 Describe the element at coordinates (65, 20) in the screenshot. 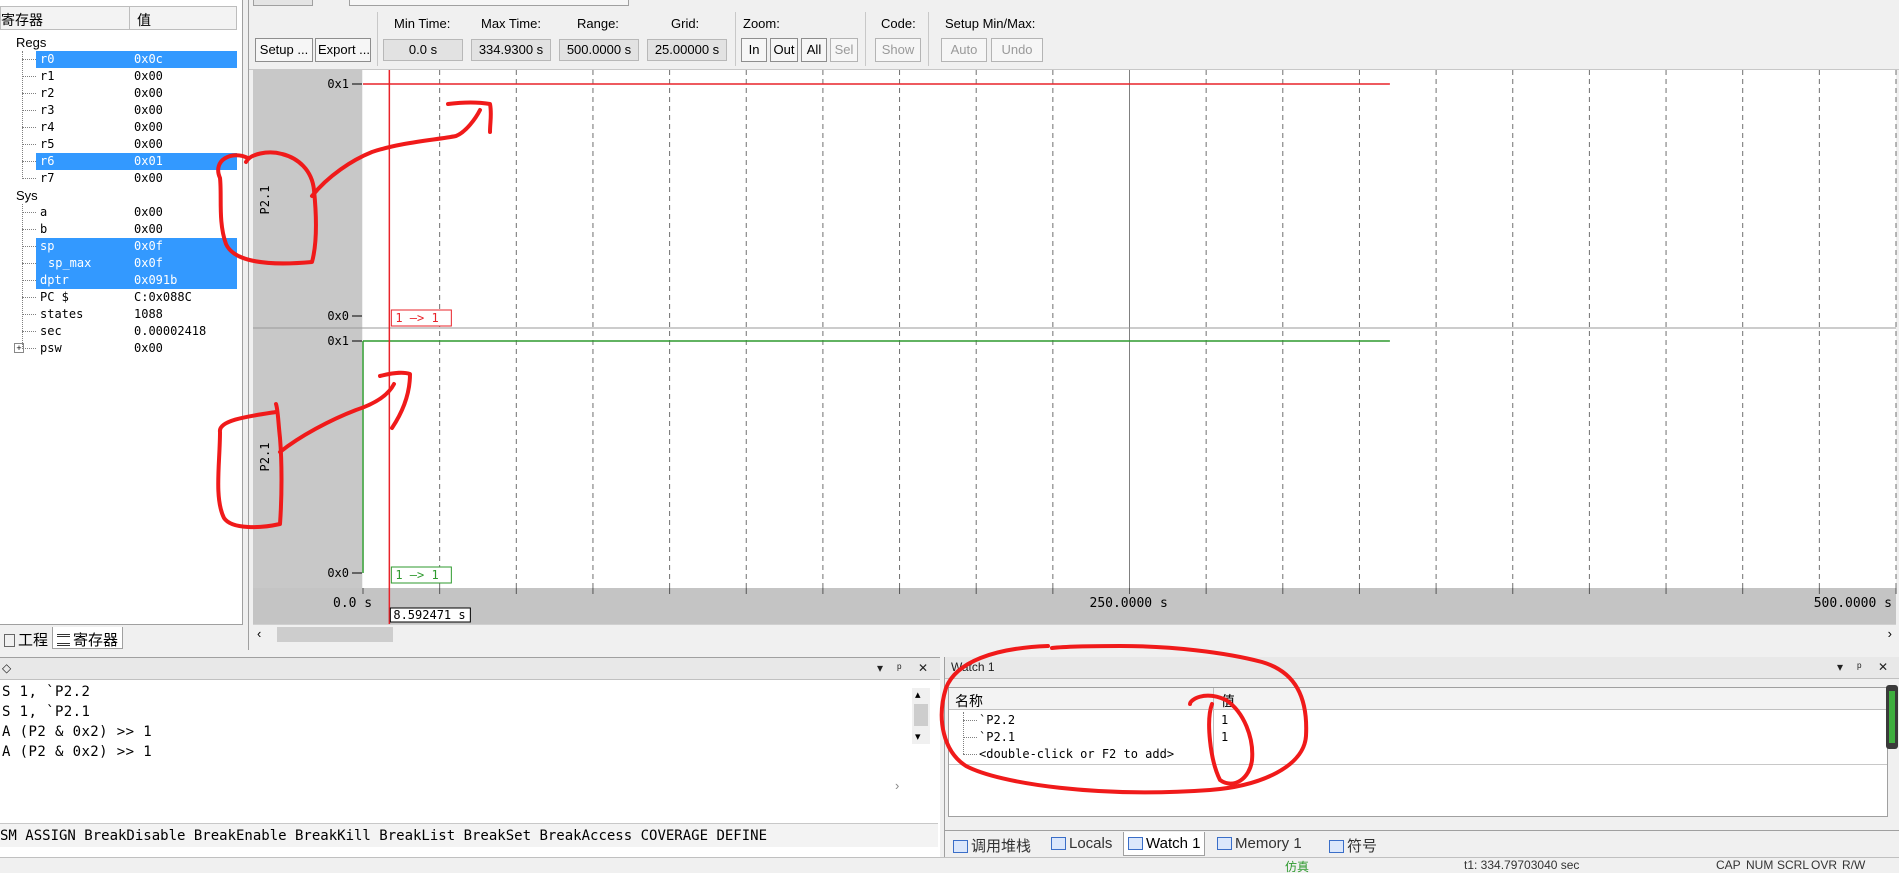

I see `register-column-header: 寄存器` at that location.